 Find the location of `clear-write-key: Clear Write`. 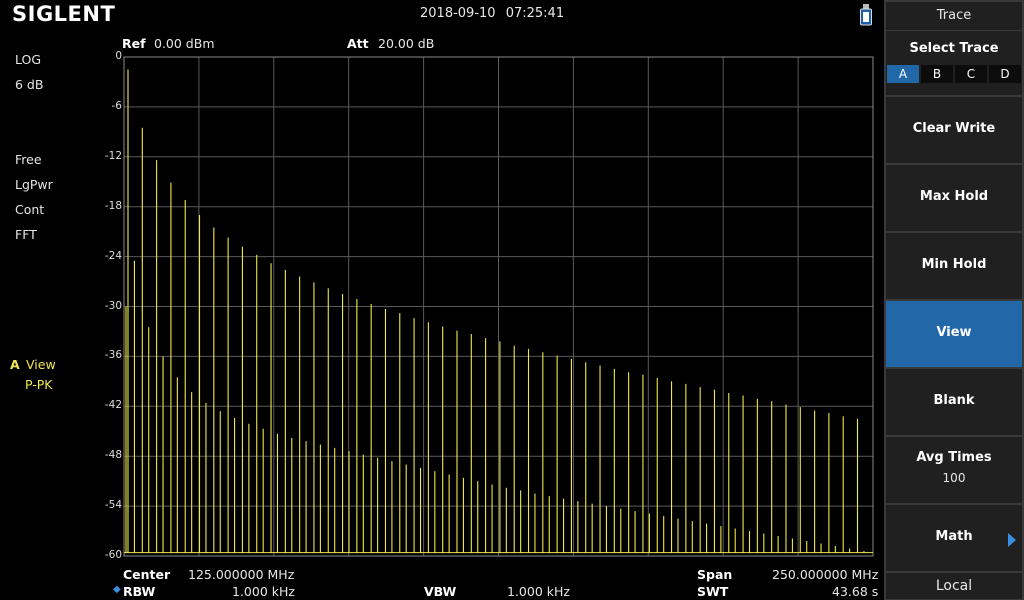

clear-write-key: Clear Write is located at coordinates (954, 130).